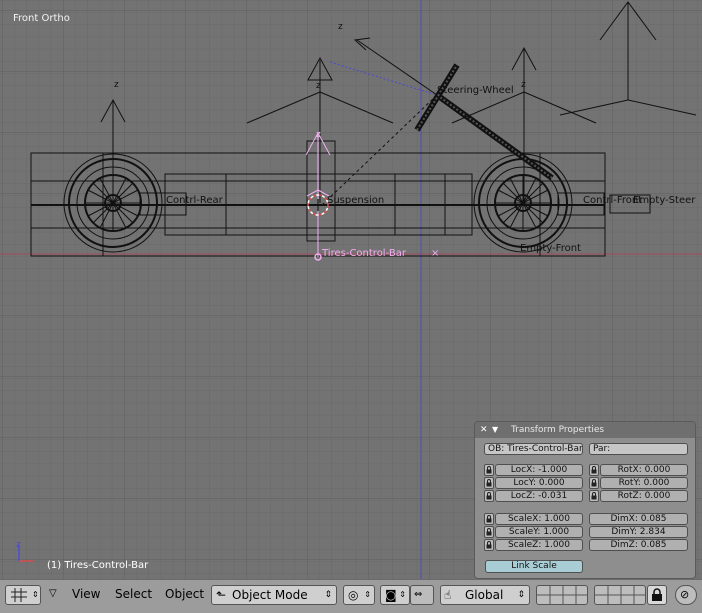 This screenshot has width=702, height=613. Describe the element at coordinates (638, 519) in the screenshot. I see `dim-x-field: DimX: 0.085` at that location.